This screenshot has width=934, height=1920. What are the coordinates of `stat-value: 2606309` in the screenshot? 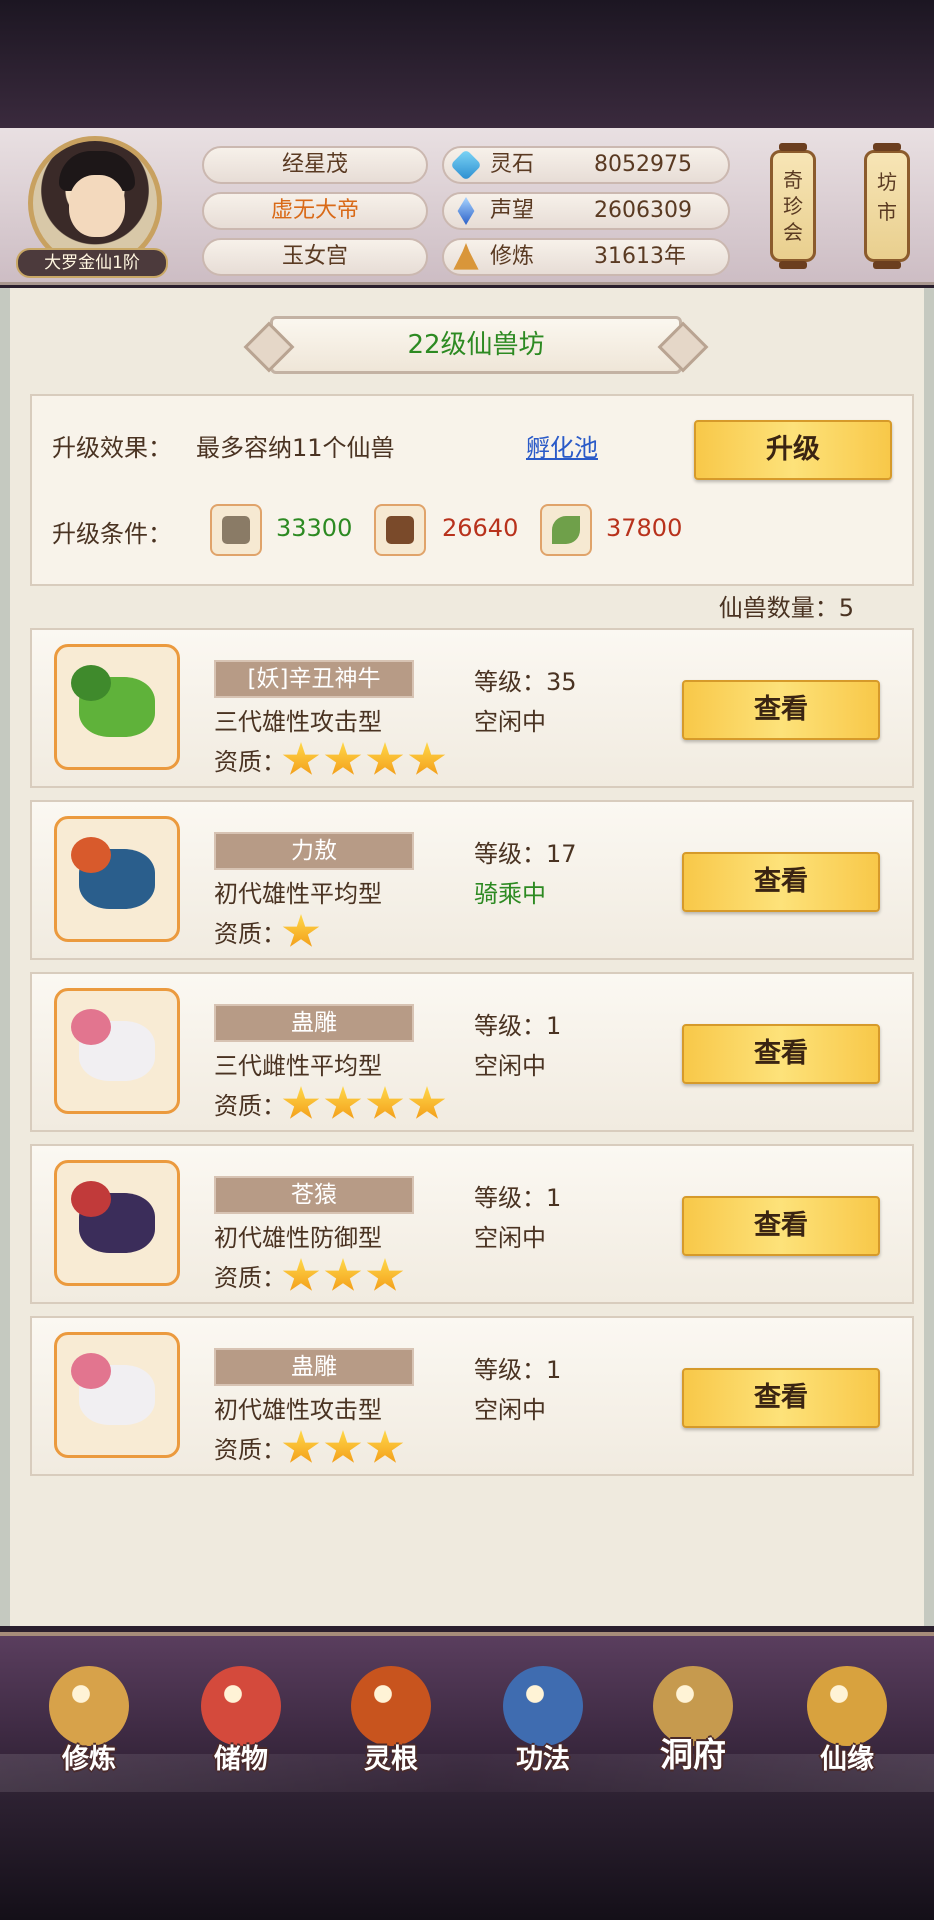 It's located at (643, 210).